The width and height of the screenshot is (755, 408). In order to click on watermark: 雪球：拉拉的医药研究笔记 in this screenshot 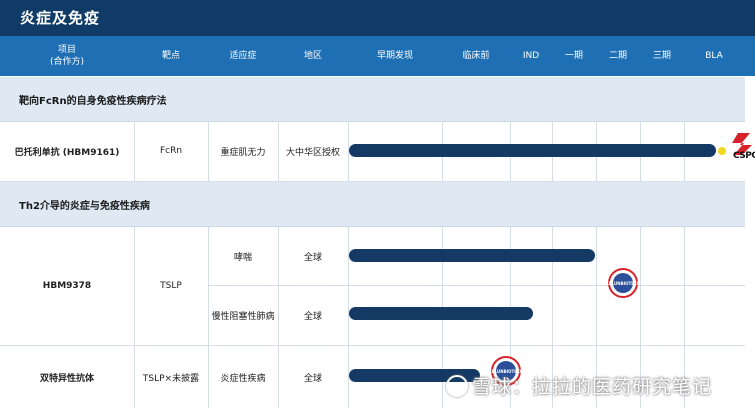, I will do `click(579, 385)`.